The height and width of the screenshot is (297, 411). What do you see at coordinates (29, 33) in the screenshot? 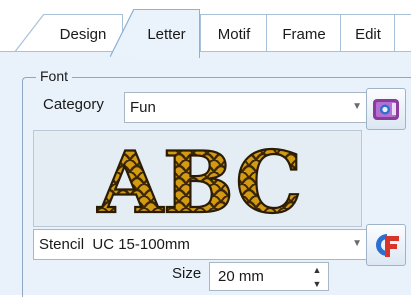
I see `tab-design-slant` at bounding box center [29, 33].